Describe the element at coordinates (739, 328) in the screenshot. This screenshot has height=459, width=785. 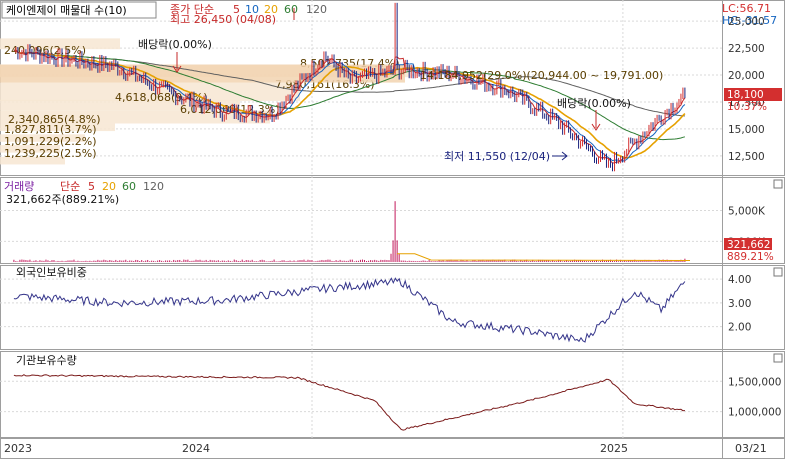
I see `foreign-tick-label: 2.00` at that location.